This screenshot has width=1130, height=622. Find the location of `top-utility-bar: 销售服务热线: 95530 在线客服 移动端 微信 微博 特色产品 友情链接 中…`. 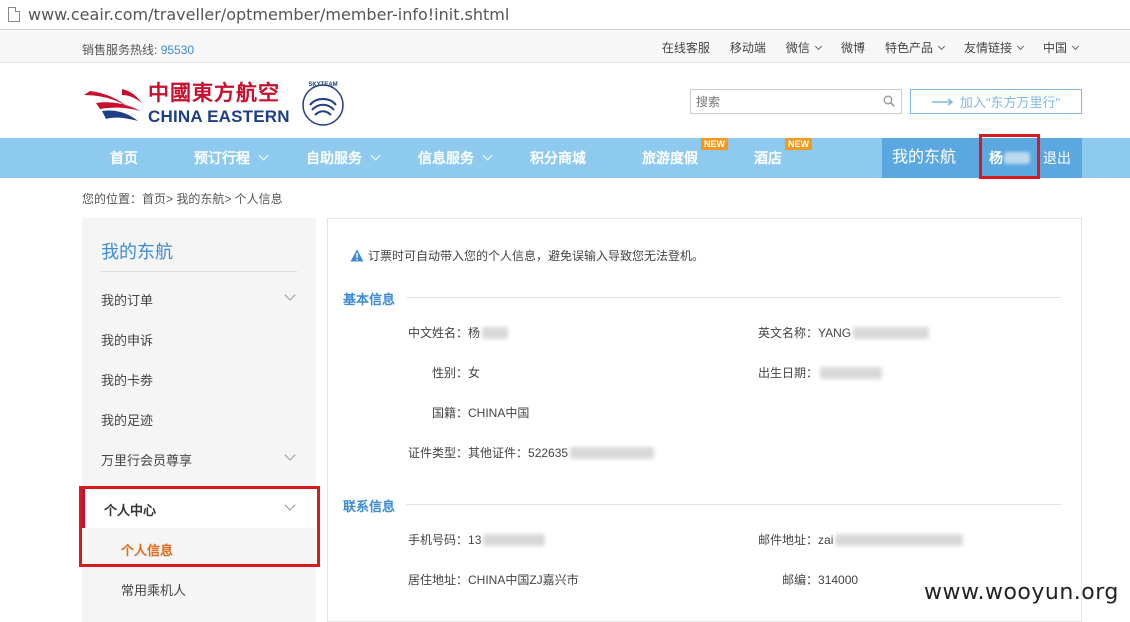

top-utility-bar: 销售服务热线: 95530 在线客服 移动端 微信 微博 特色产品 友情链接 中… is located at coordinates (565, 47).